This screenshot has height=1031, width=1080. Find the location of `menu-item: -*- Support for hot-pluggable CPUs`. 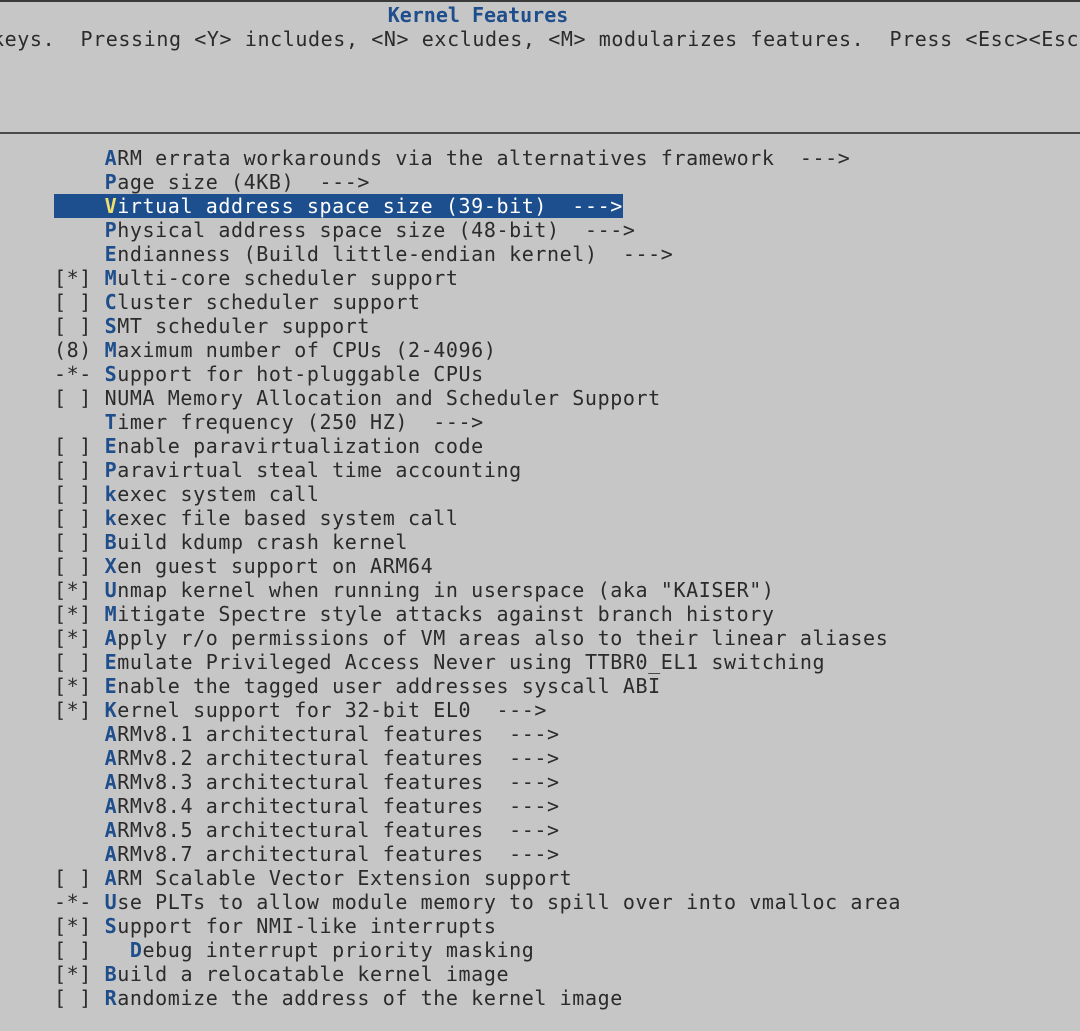

menu-item: -*- Support for hot-pluggable CPUs is located at coordinates (269, 374).